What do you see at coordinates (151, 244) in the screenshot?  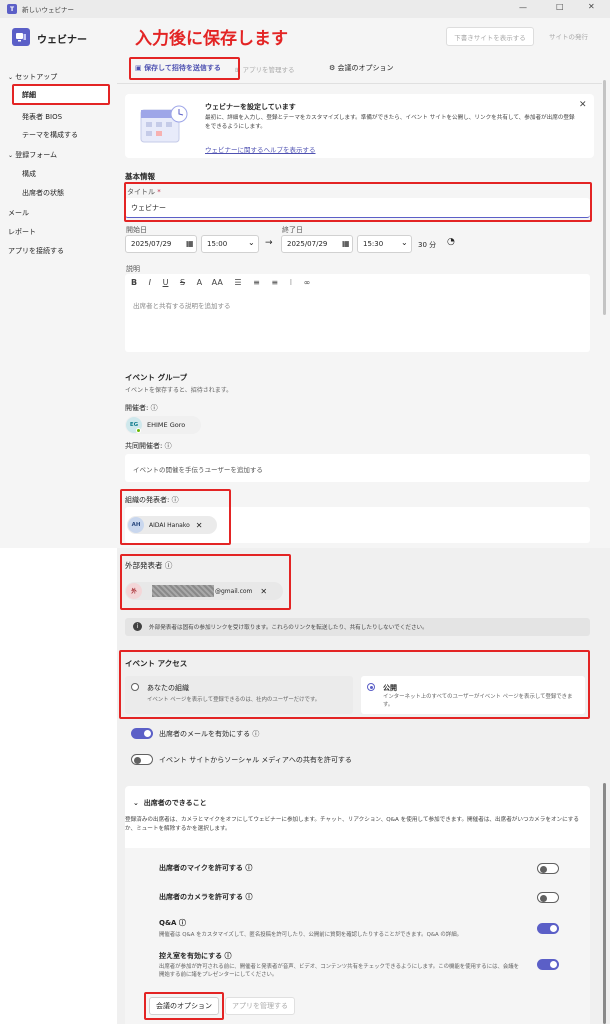 I see `start-date-value: 2025/07/29` at bounding box center [151, 244].